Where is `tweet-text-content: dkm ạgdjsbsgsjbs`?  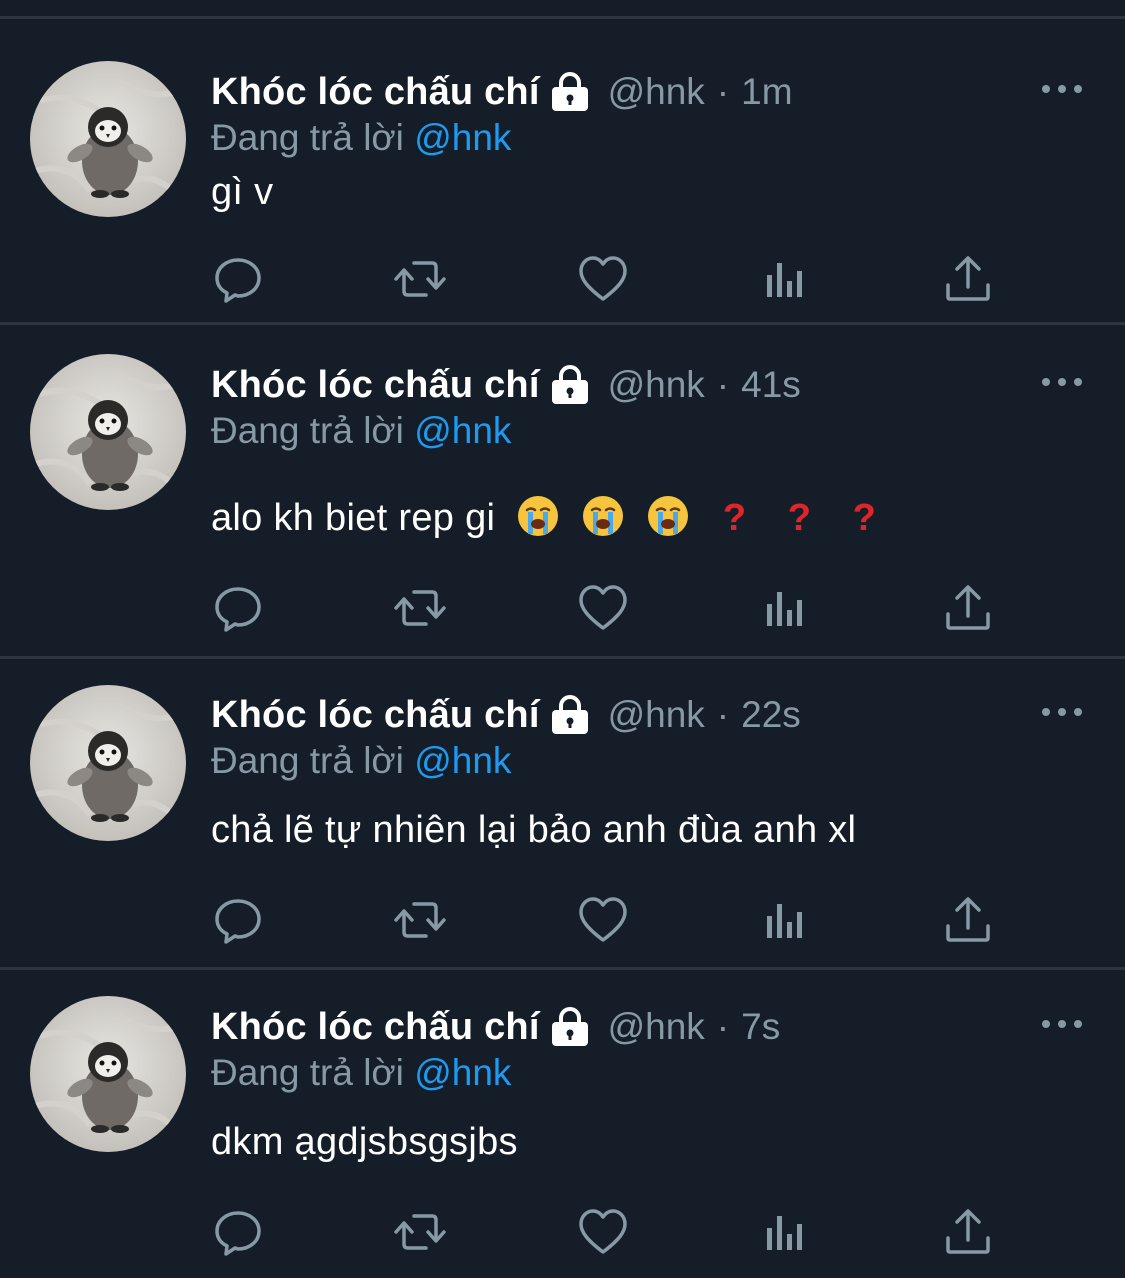 tweet-text-content: dkm ạgdjsbsgsjbs is located at coordinates (364, 1142).